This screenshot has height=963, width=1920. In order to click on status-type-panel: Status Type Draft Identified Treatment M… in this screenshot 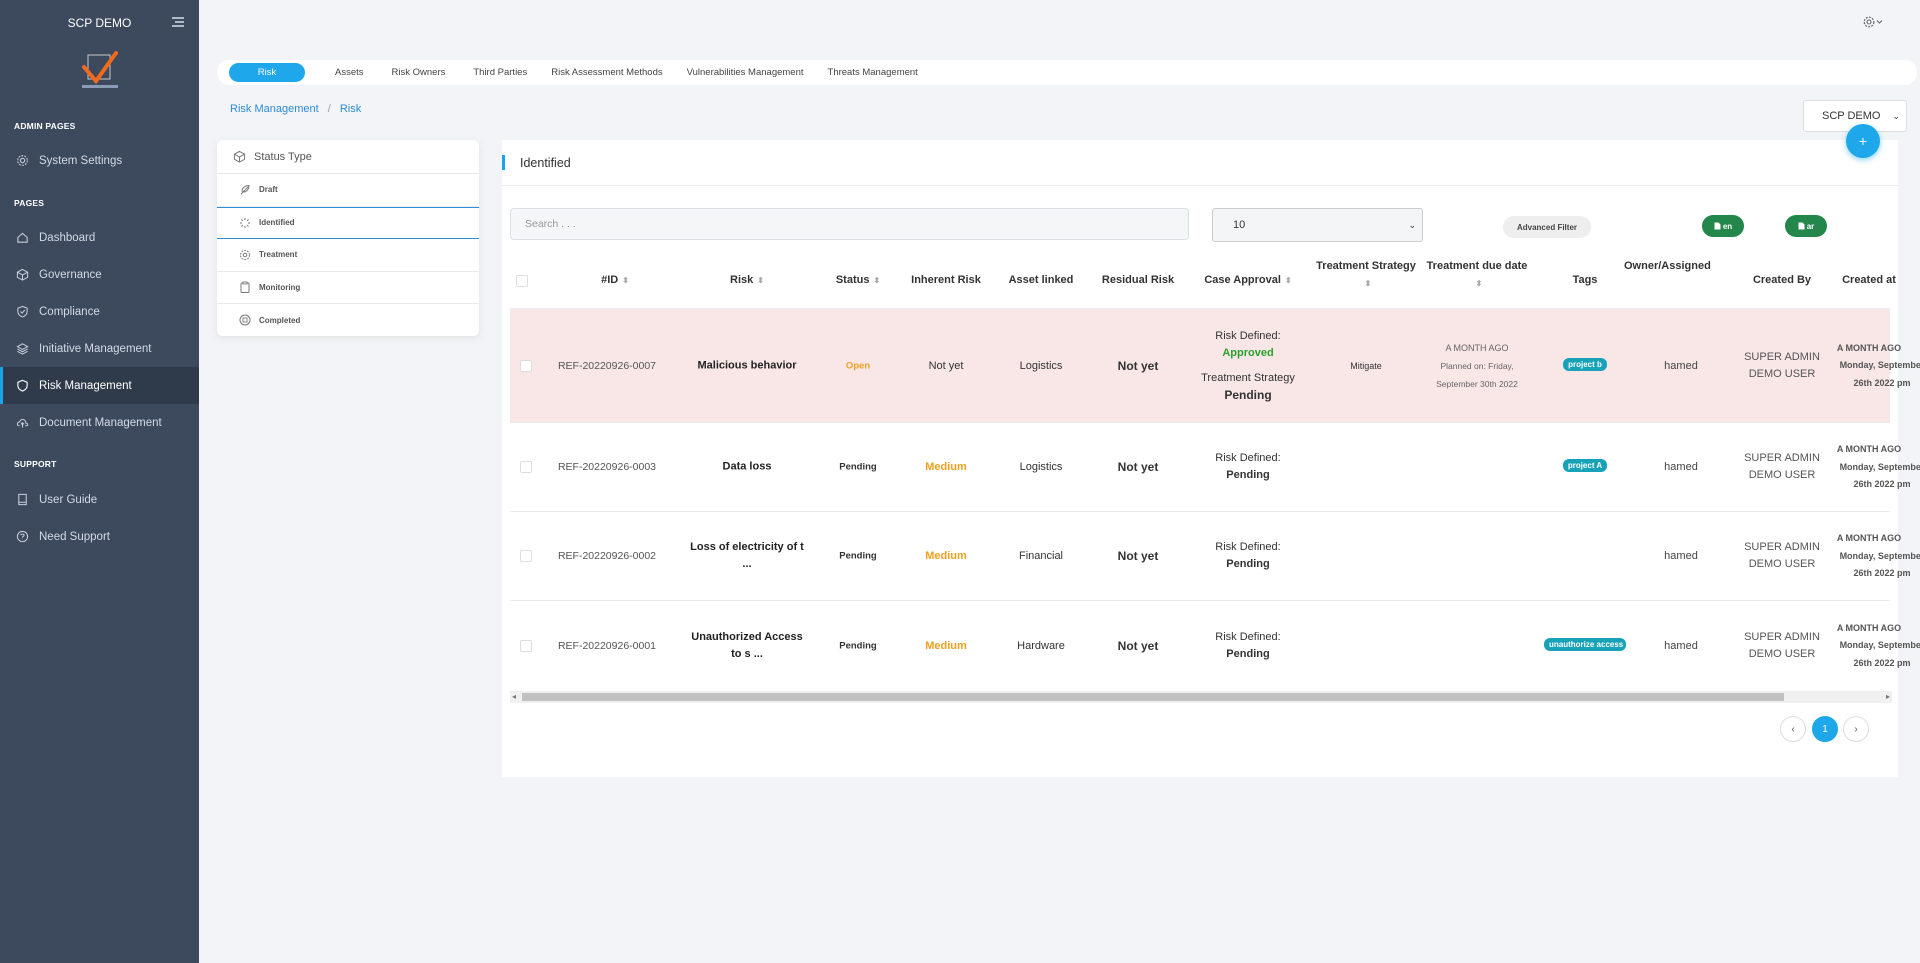, I will do `click(348, 238)`.